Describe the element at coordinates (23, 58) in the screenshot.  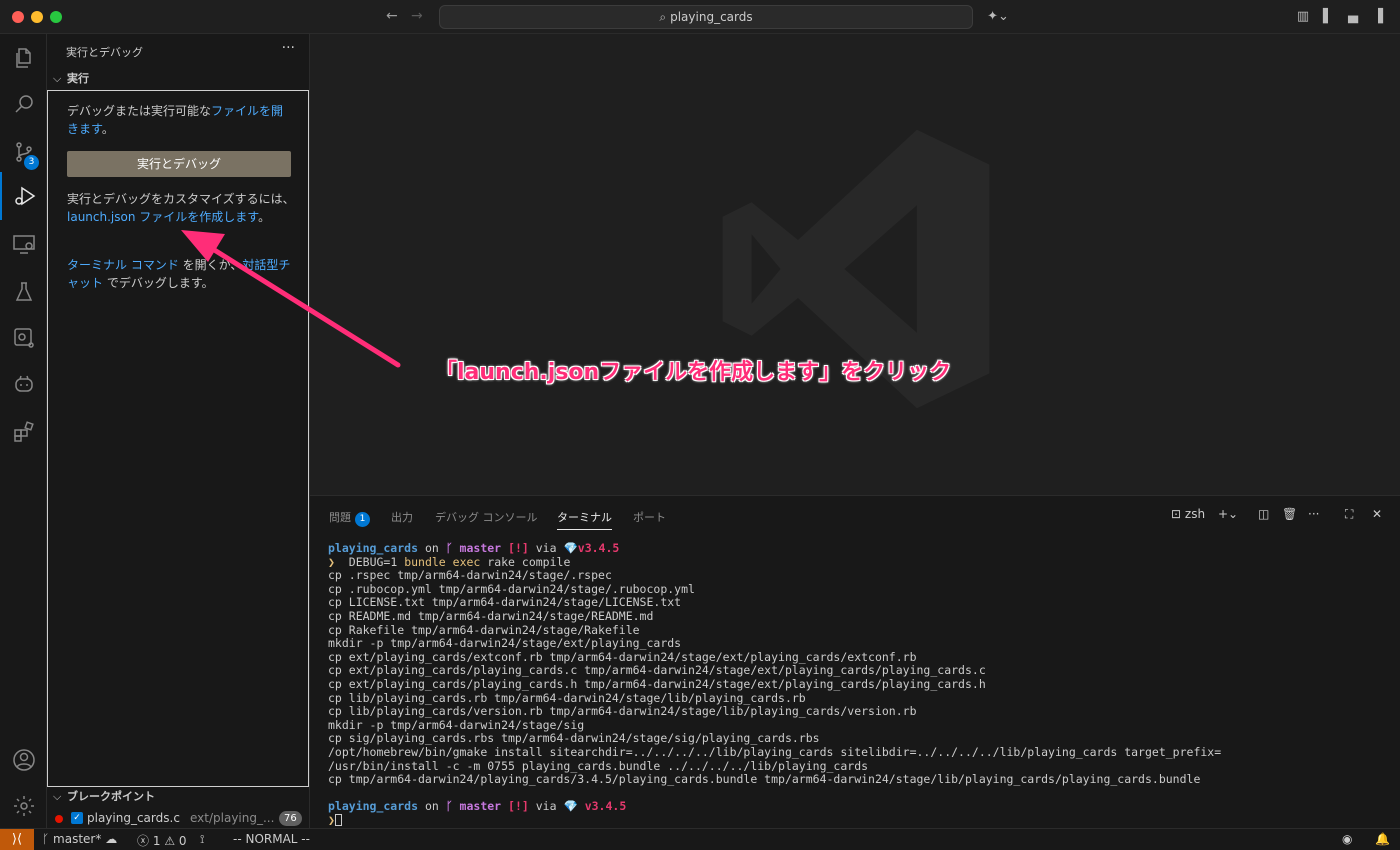
I see `explorer-icon` at that location.